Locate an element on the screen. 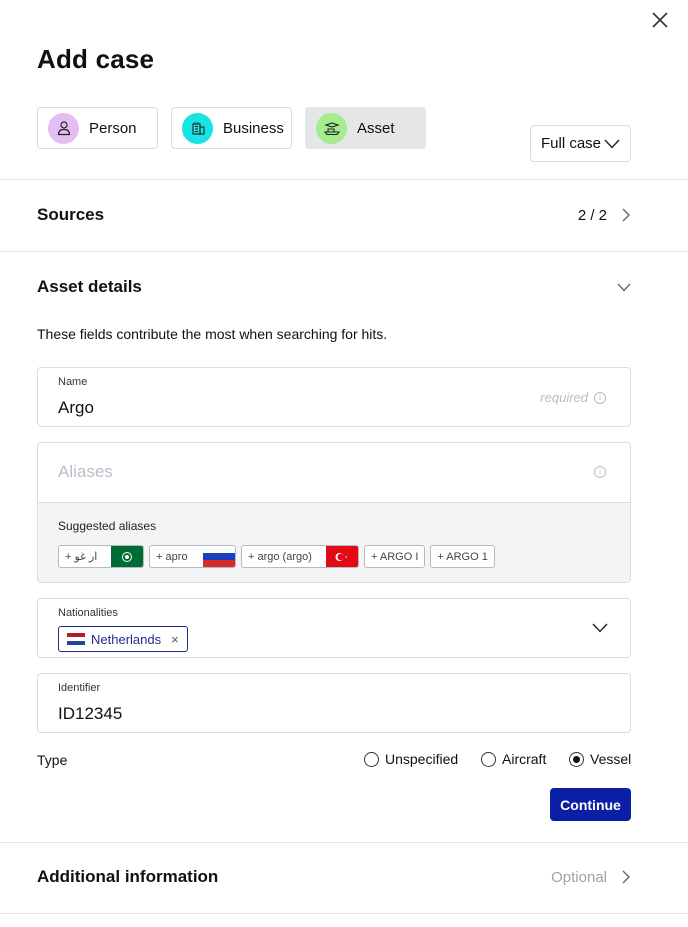 The width and height of the screenshot is (688, 927). close-icon is located at coordinates (660, 20).